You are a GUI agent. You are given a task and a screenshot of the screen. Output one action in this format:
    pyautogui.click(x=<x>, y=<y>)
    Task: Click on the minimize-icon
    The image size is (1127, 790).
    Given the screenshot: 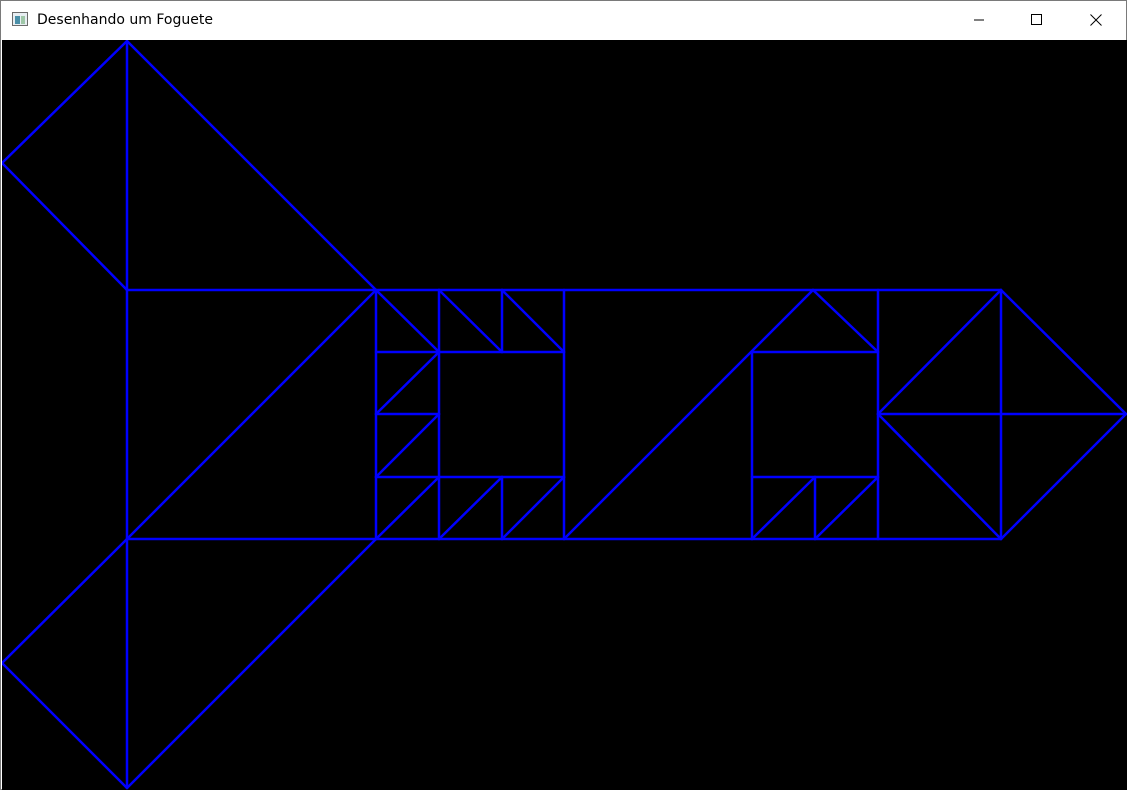 What is the action you would take?
    pyautogui.click(x=979, y=20)
    